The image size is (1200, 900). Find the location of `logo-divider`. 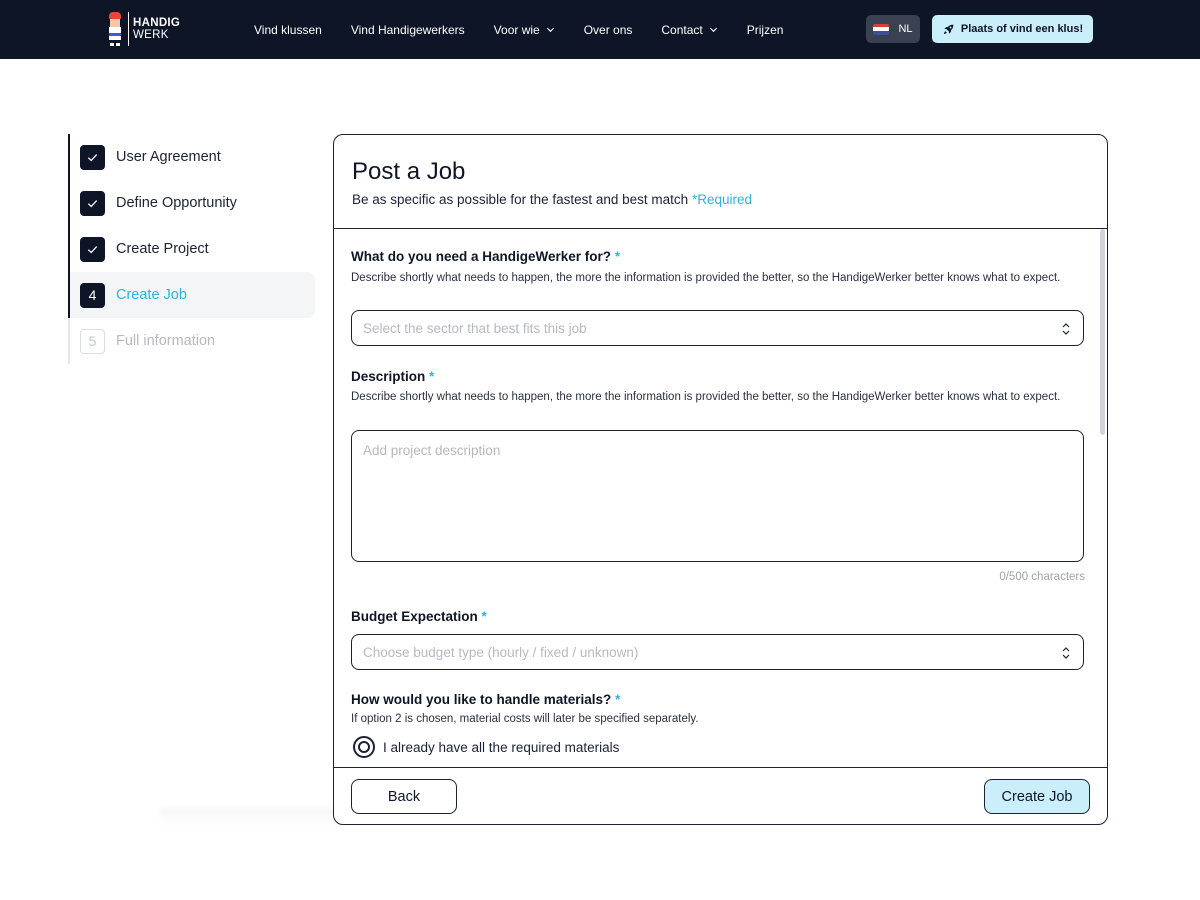

logo-divider is located at coordinates (128, 29).